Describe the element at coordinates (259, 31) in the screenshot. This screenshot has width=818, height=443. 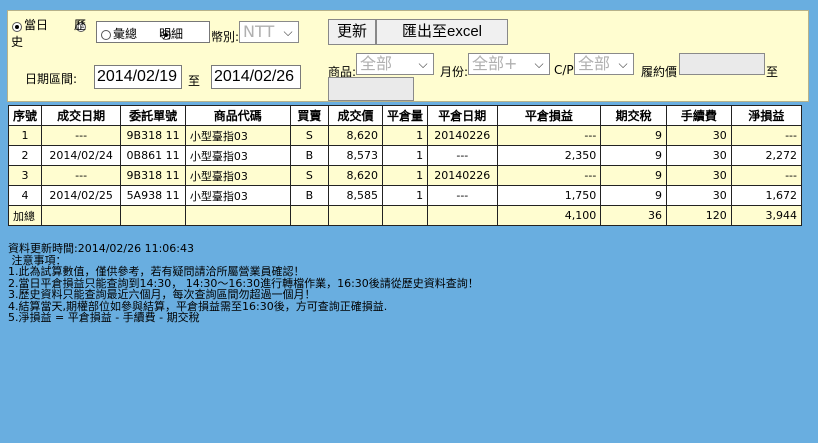
I see `currency-value: NTT` at that location.